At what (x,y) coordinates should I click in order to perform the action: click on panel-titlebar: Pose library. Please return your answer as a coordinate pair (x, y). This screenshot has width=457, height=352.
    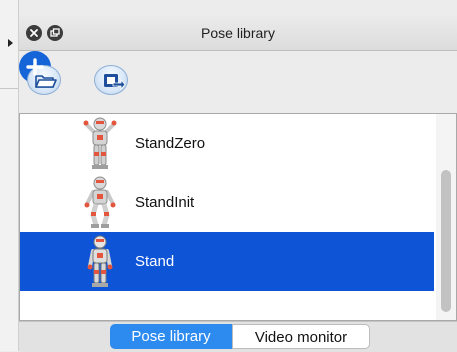
    Looking at the image, I should click on (238, 33).